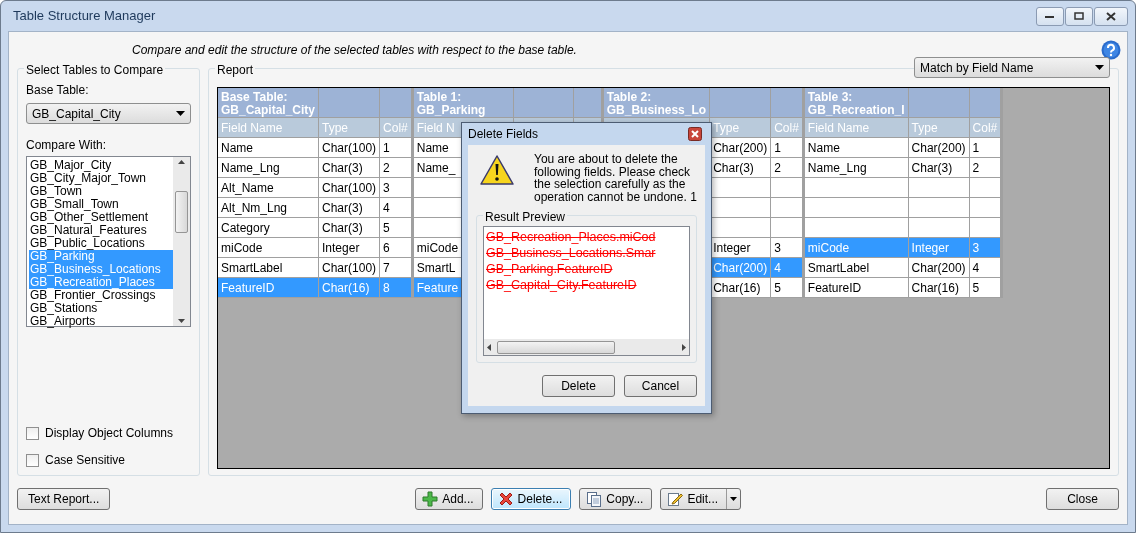 Image resolution: width=1136 pixels, height=533 pixels. I want to click on table-cell: SmartLabel, so click(252, 267).